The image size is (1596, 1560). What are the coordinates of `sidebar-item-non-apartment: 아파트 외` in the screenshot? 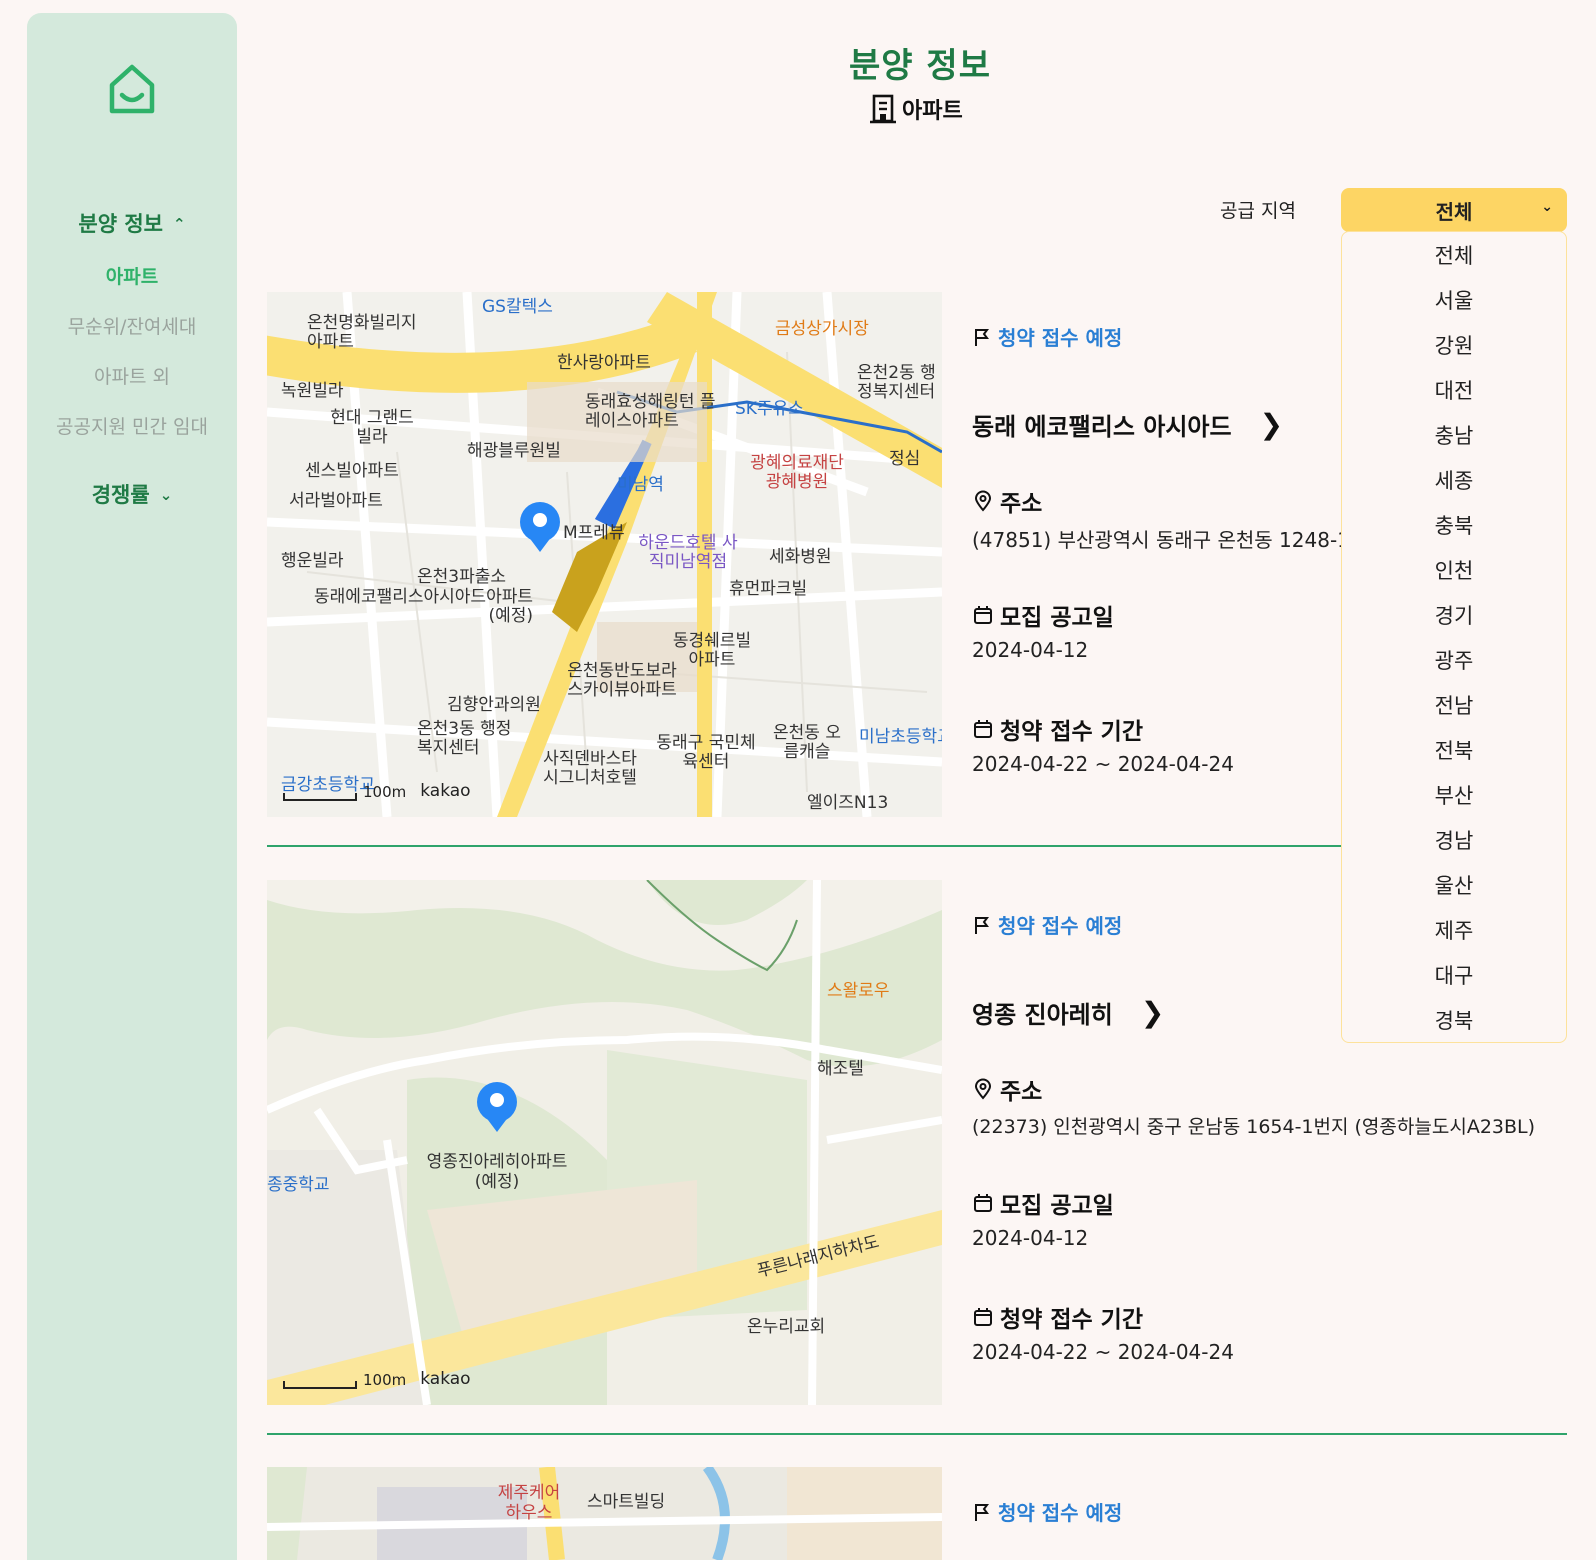 It's located at (132, 375).